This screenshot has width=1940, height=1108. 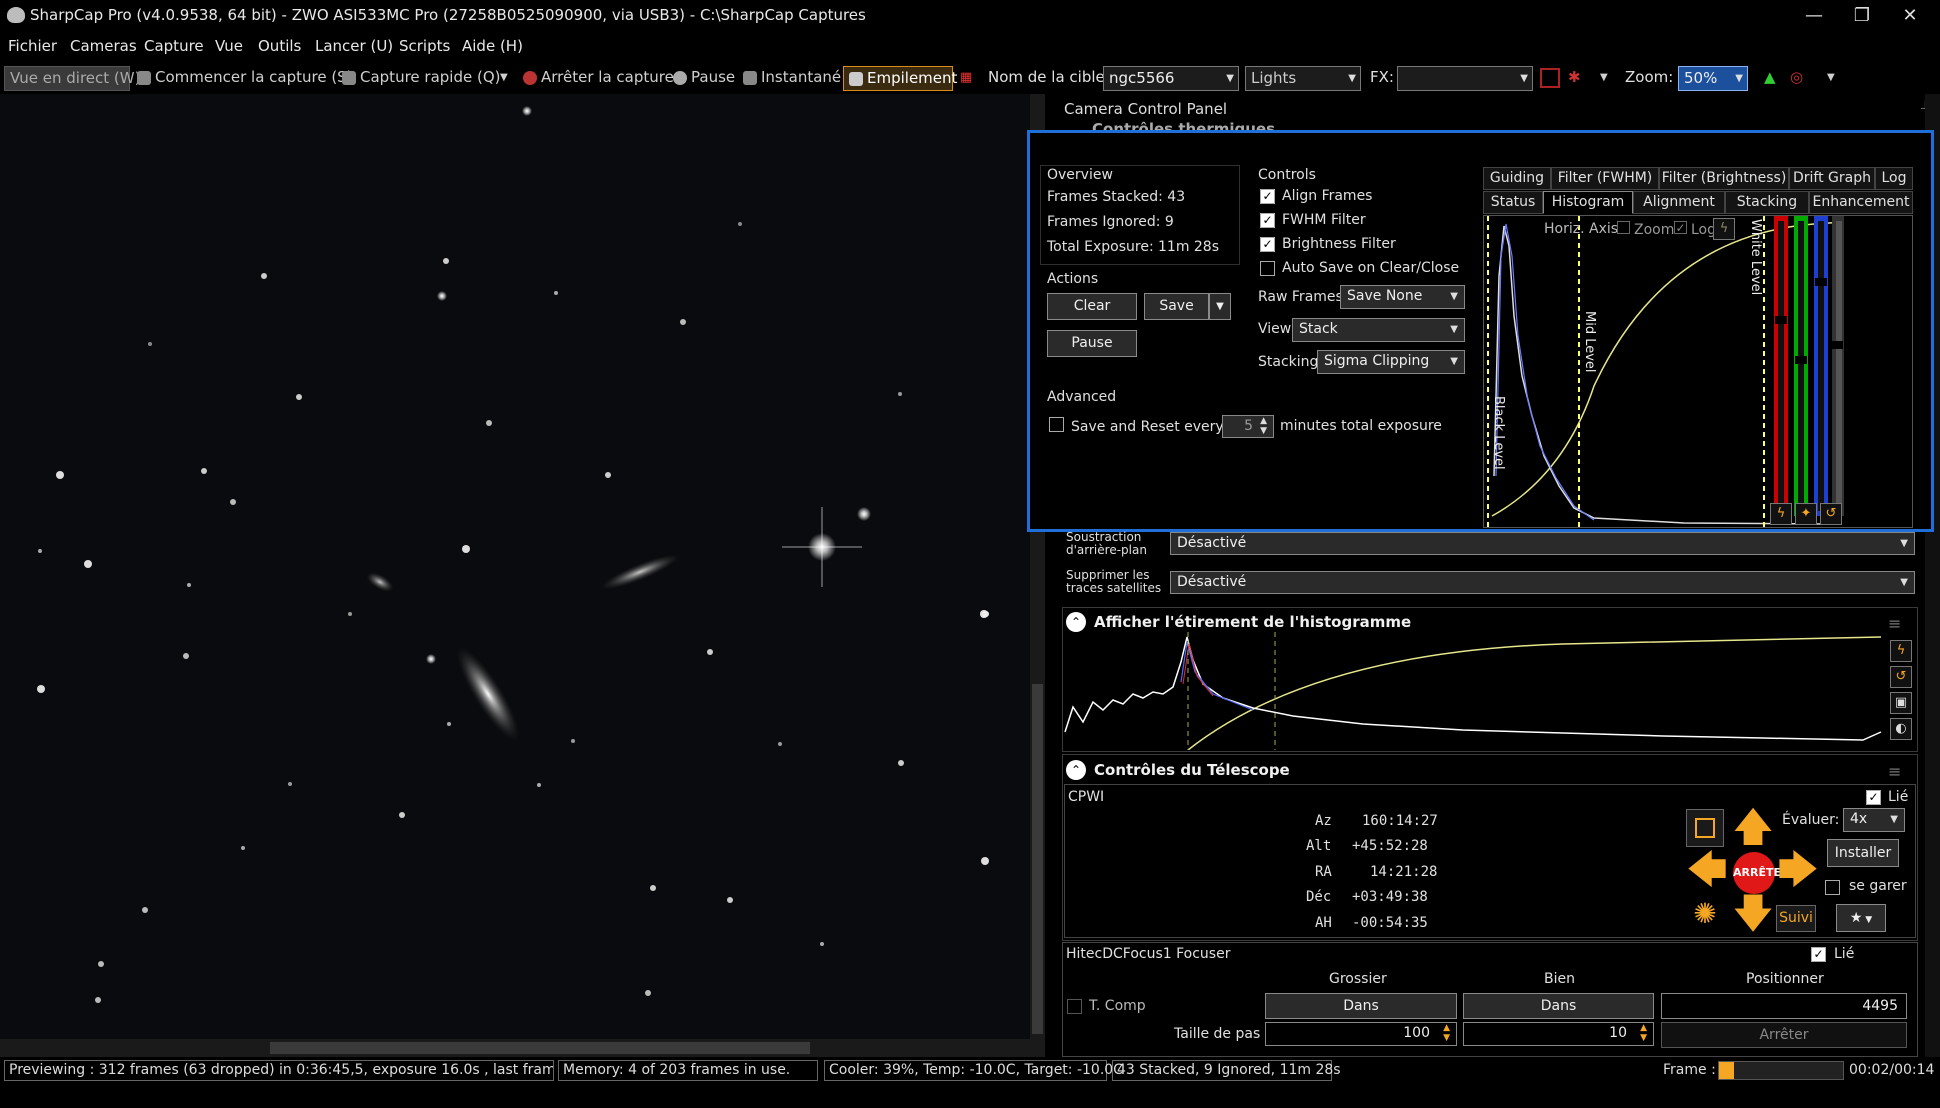 What do you see at coordinates (1679, 202) in the screenshot?
I see `tab-alignment: Alignment` at bounding box center [1679, 202].